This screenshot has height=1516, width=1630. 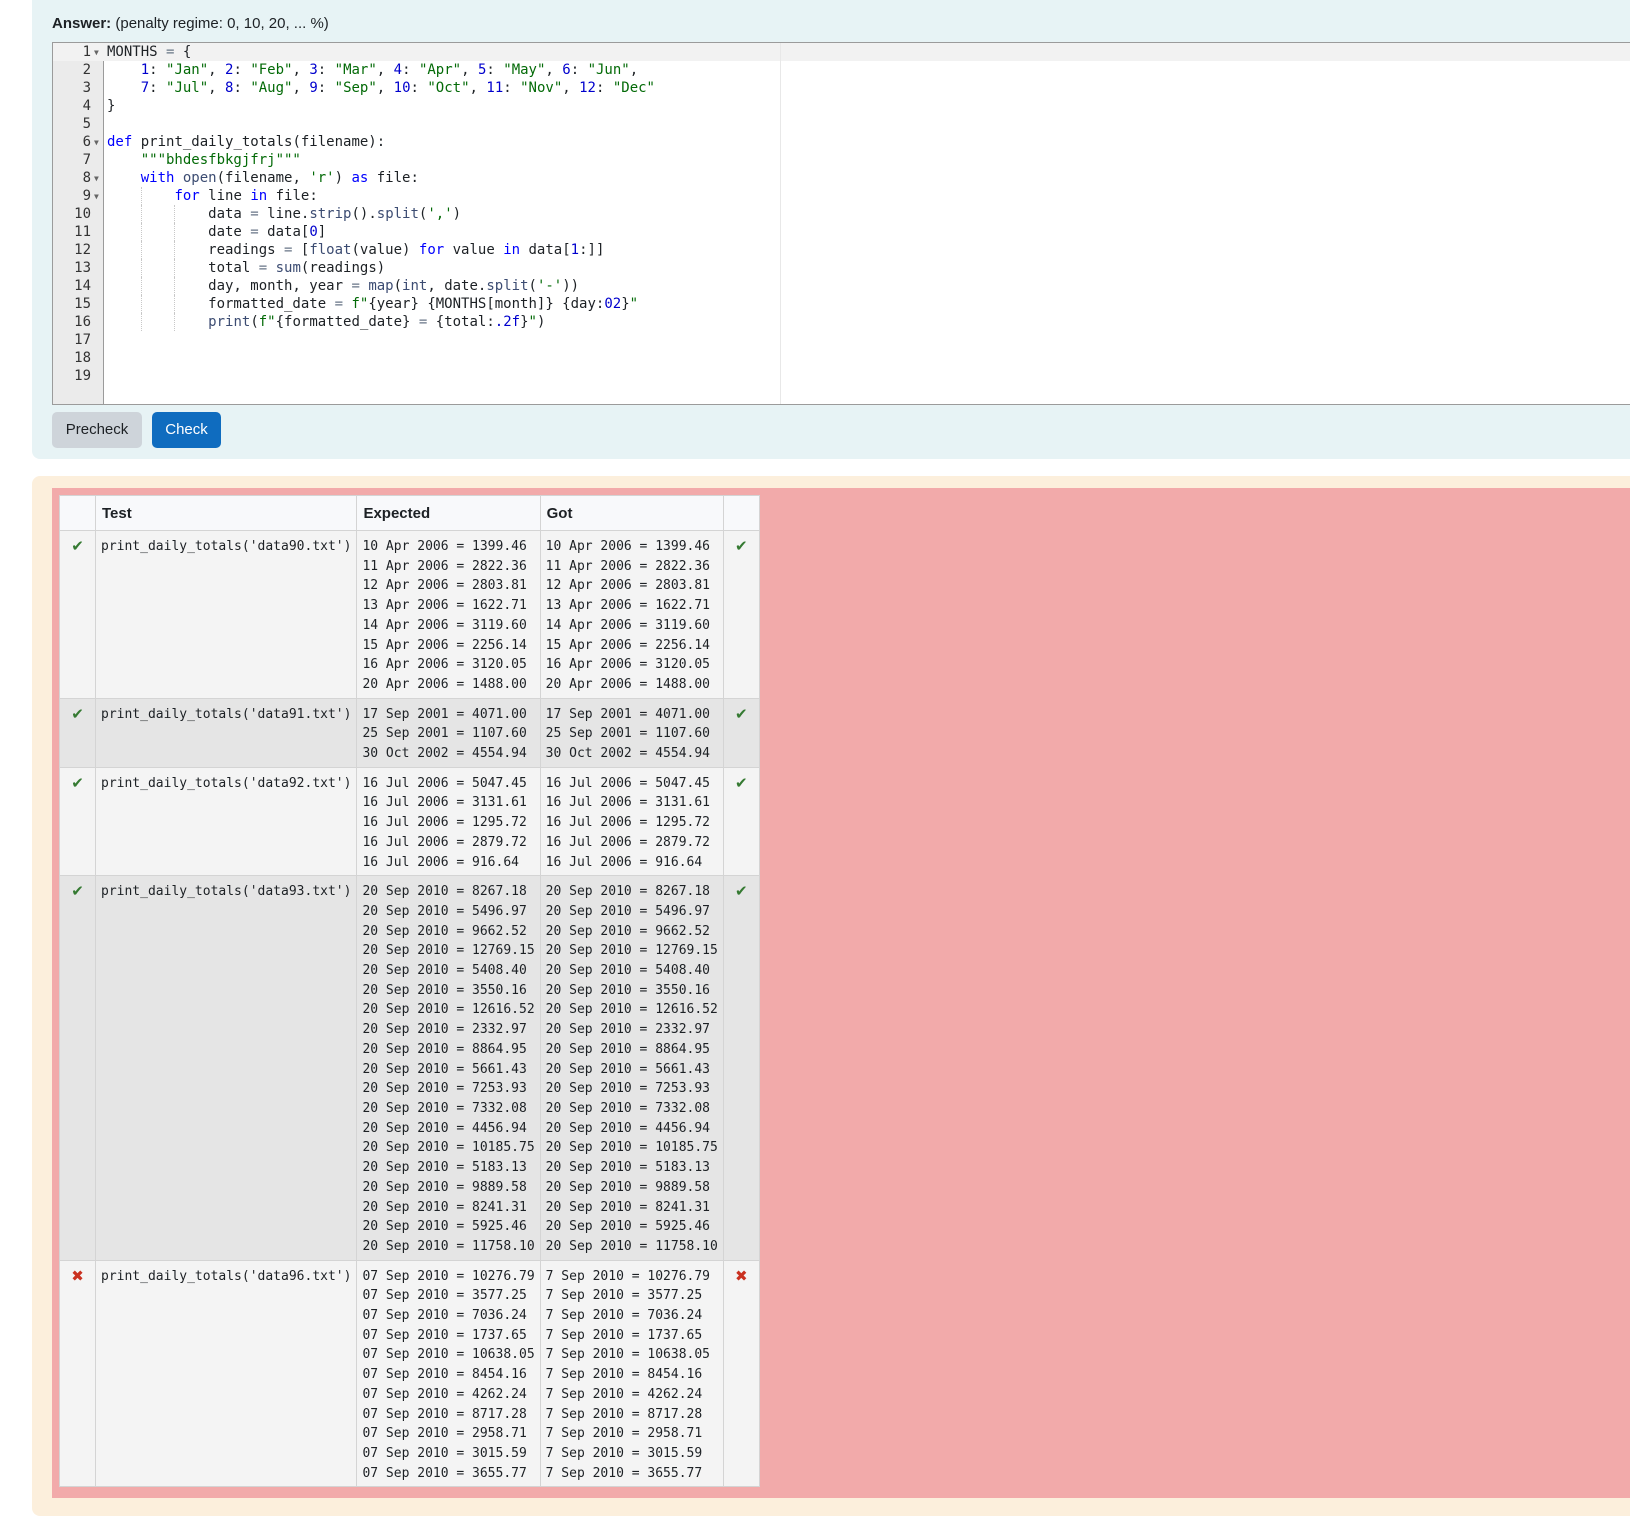 I want to click on code-line: 6 ▼ def print_daily_totals(filename):, so click(x=803, y=142).